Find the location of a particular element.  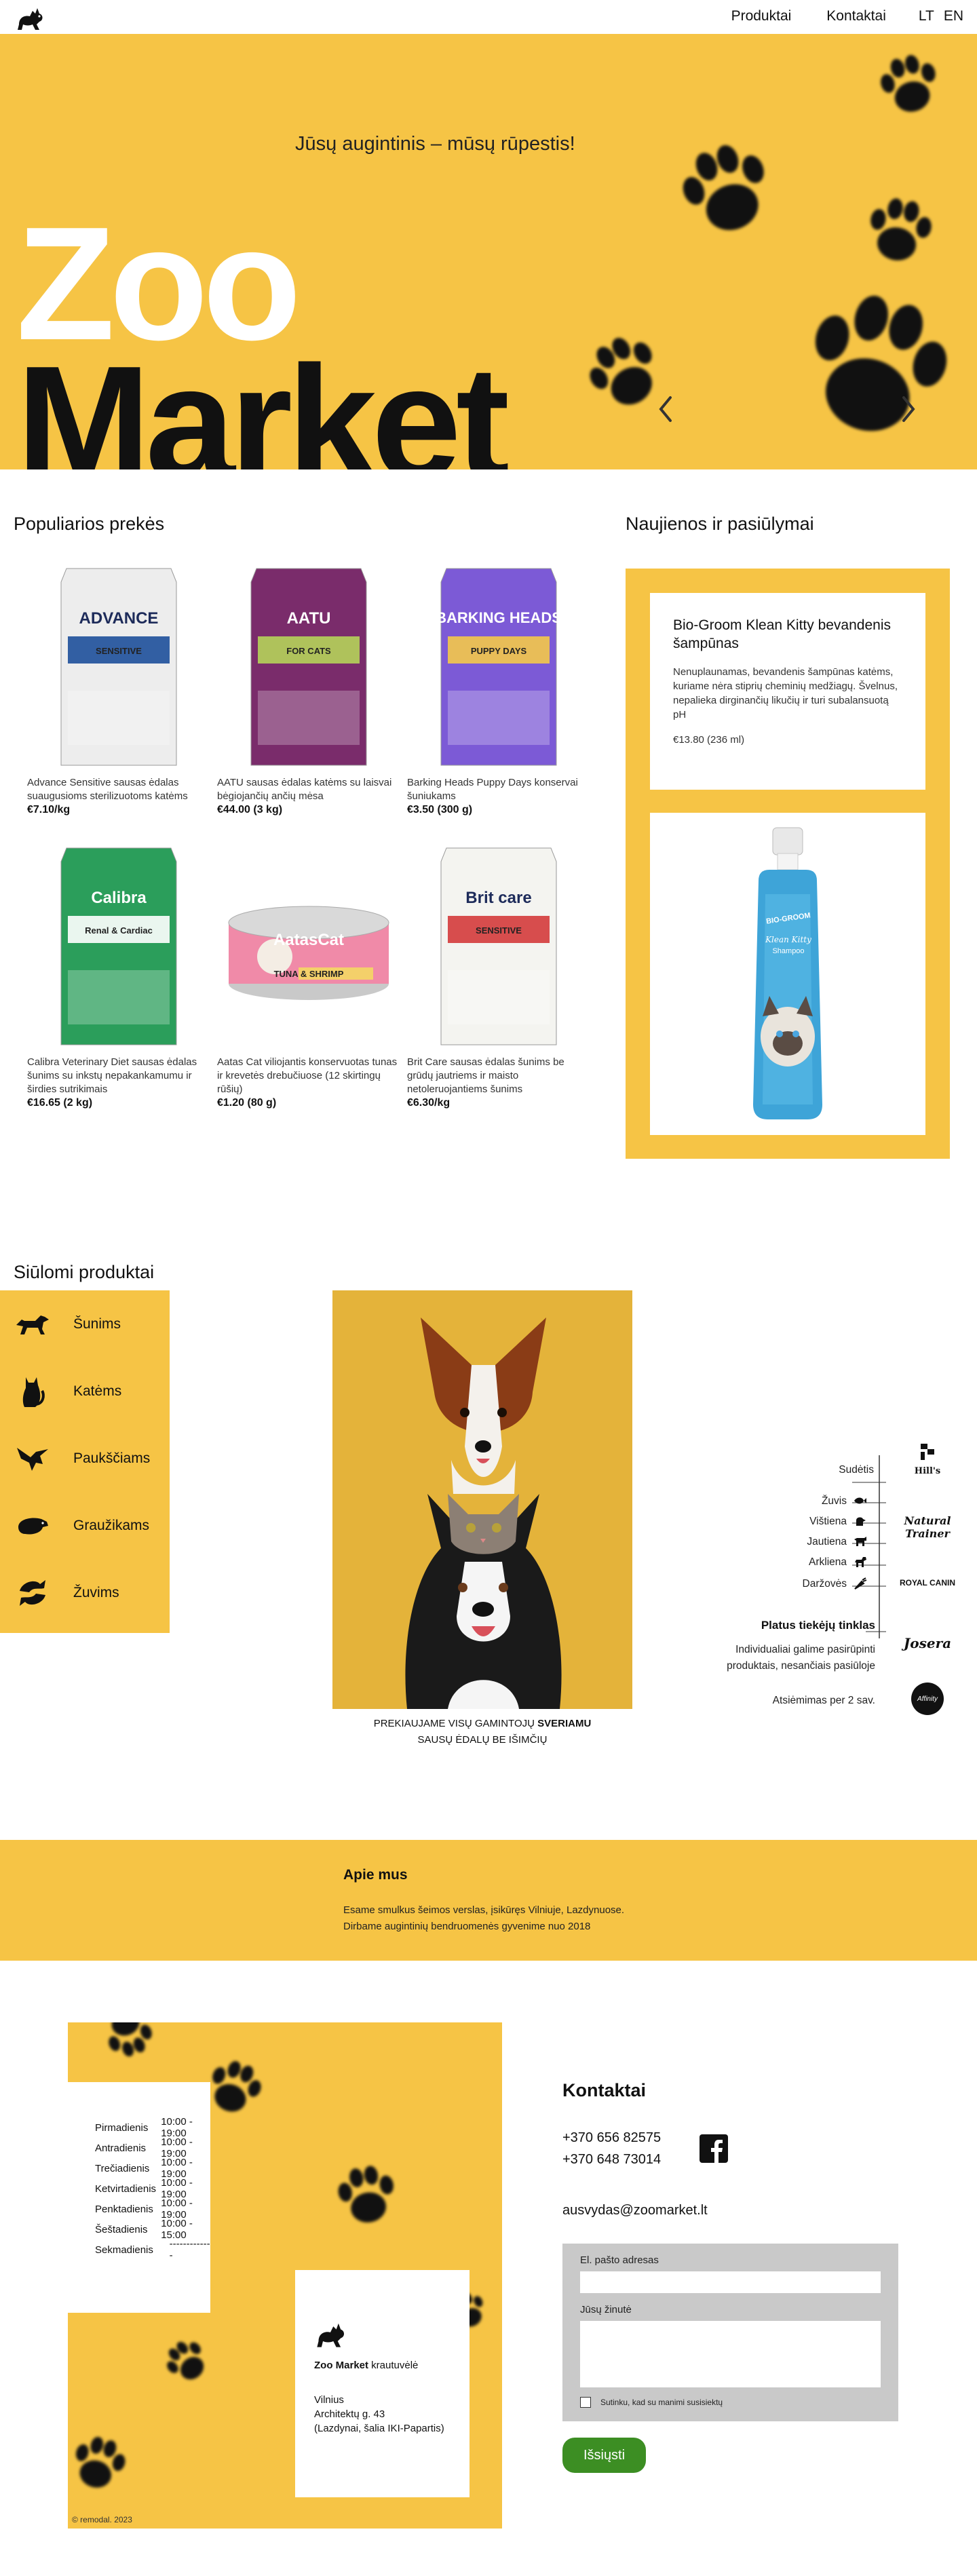

product-variant-label: FOR CATS is located at coordinates (308, 651).